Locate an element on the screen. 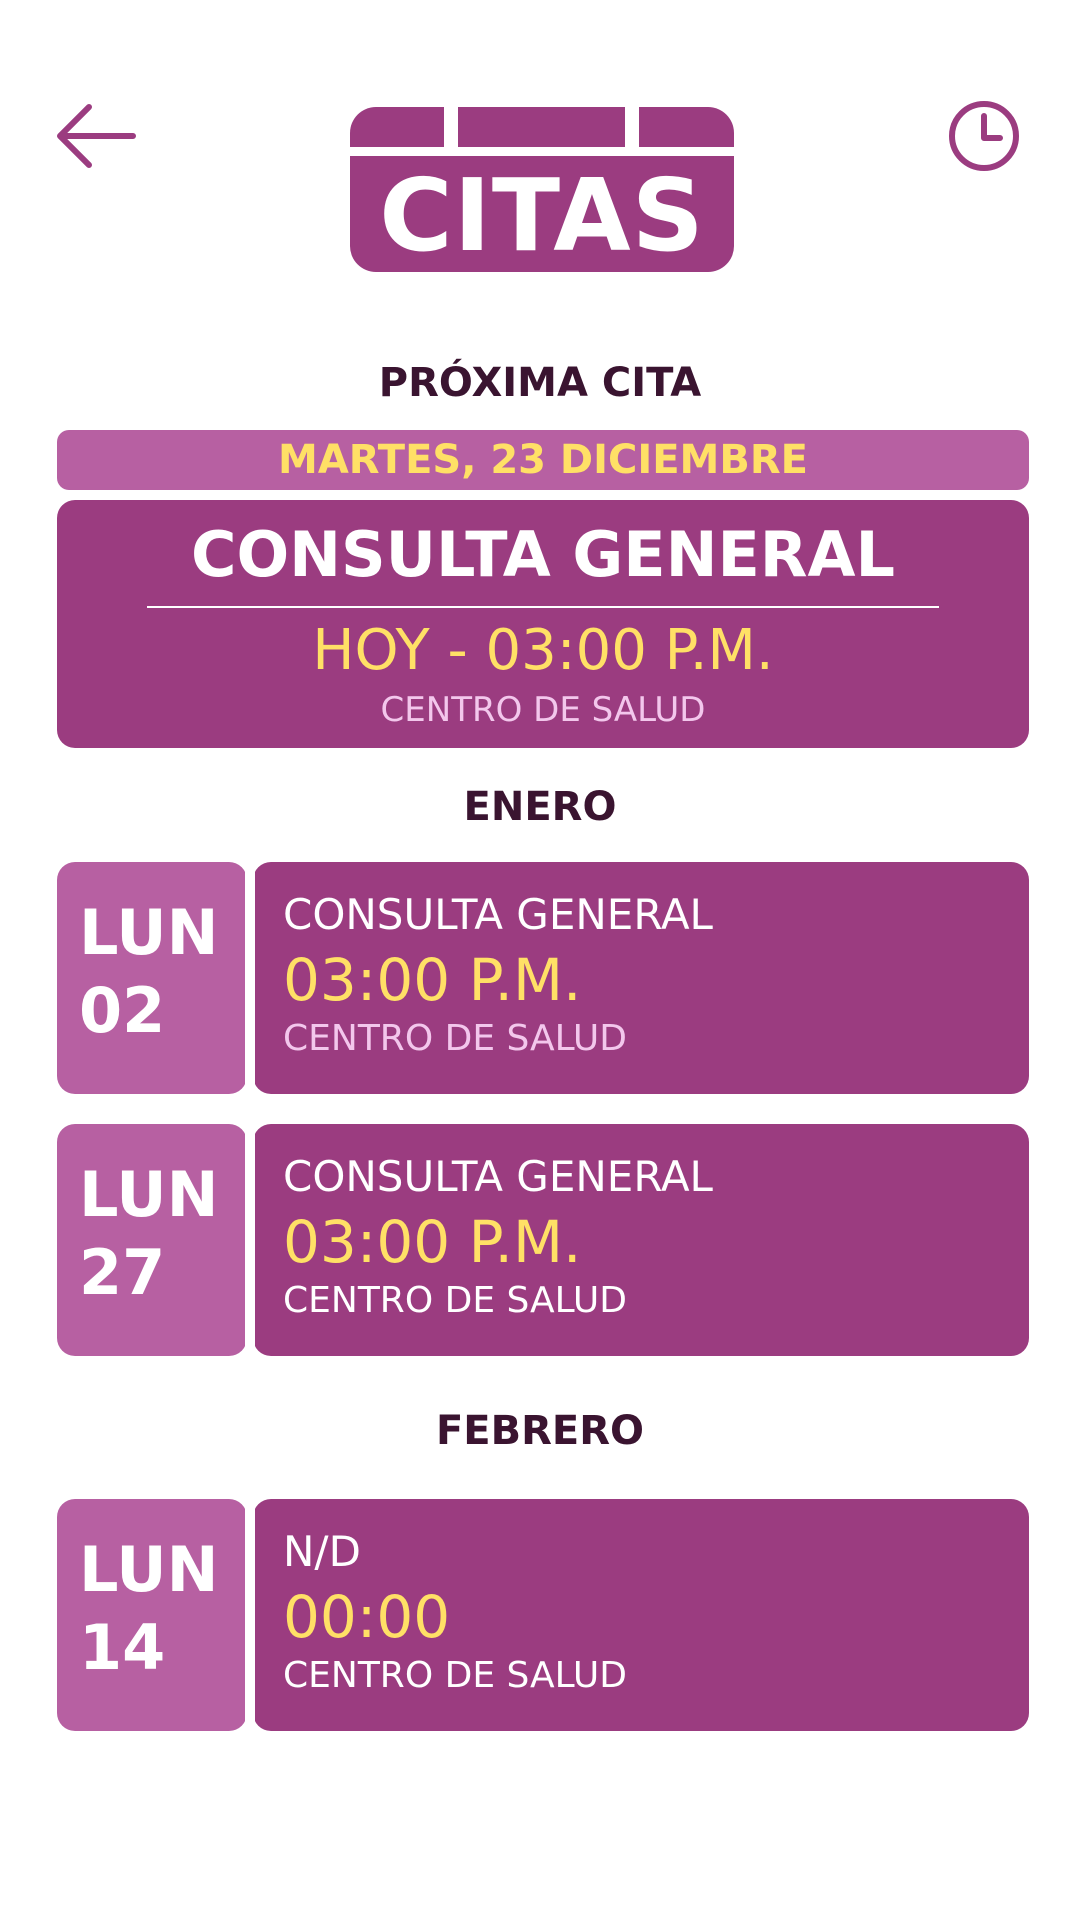  clock-icon is located at coordinates (984, 136).